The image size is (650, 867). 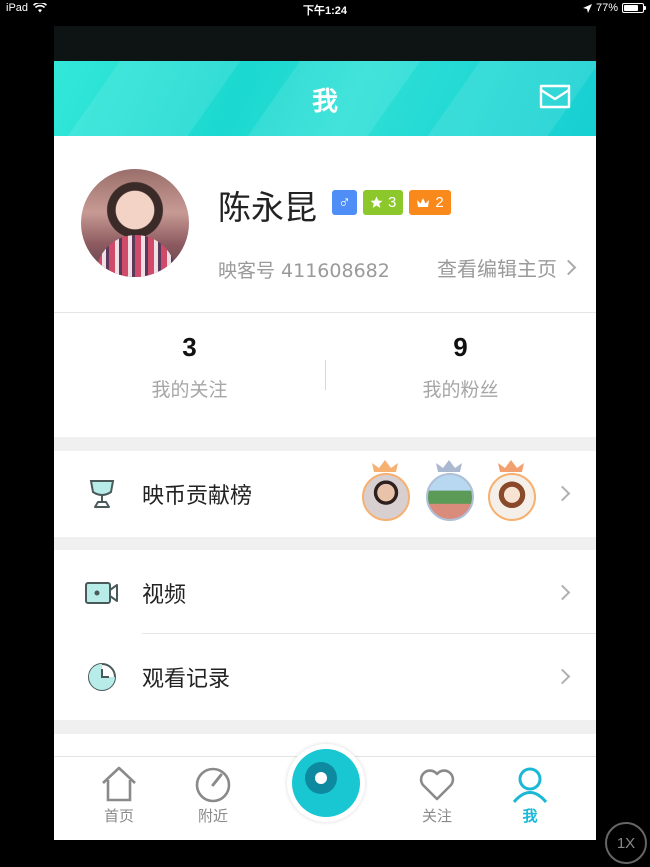 What do you see at coordinates (383, 202) in the screenshot?
I see `star-level-badge: 3` at bounding box center [383, 202].